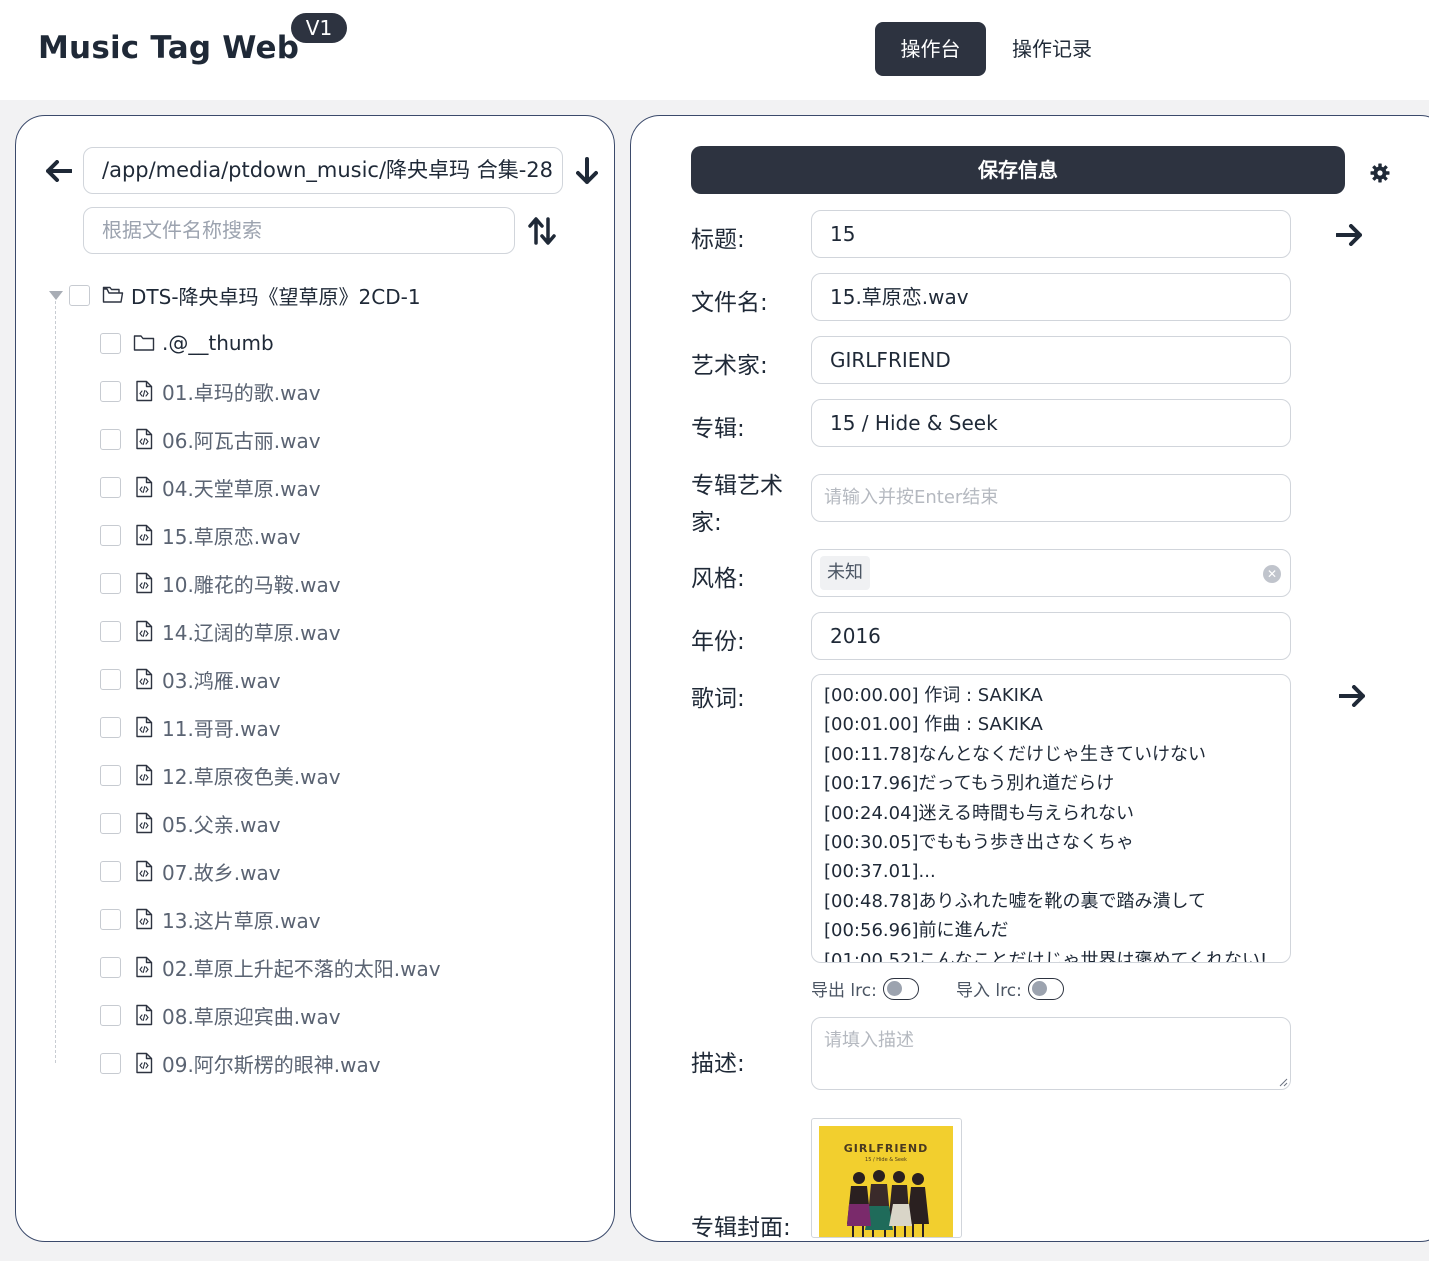 The width and height of the screenshot is (1429, 1261). What do you see at coordinates (979, 843) in the screenshot?
I see `lyric-line: [00:30.05]でももう歩き出さなくちゃ` at bounding box center [979, 843].